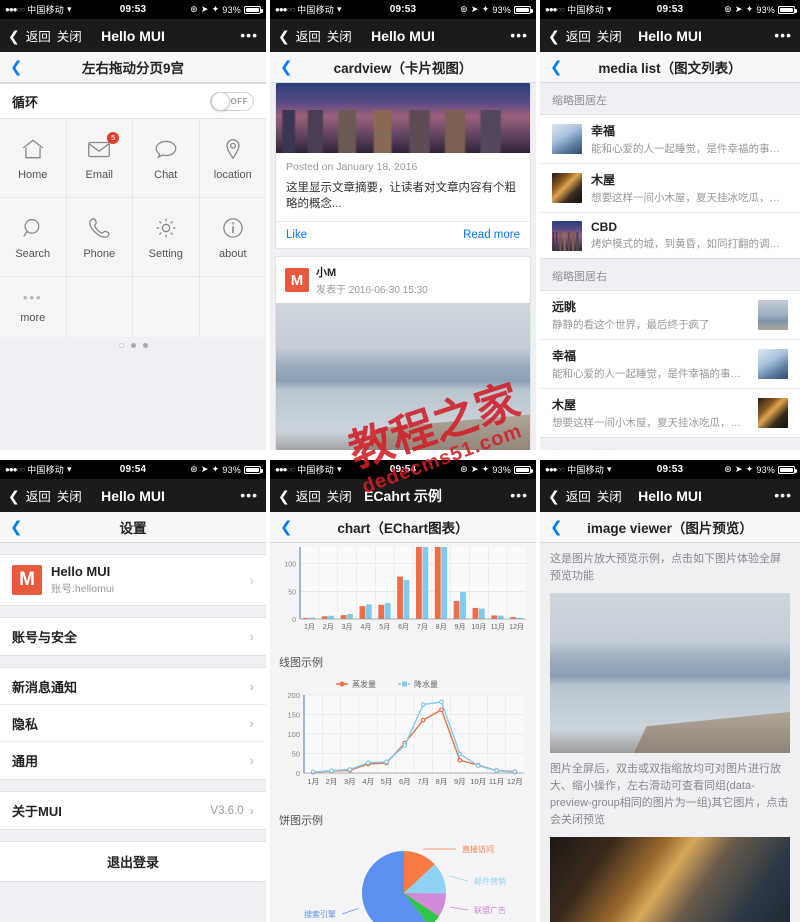 This screenshot has height=922, width=800. Describe the element at coordinates (232, 237) in the screenshot. I see `grid9-cell-about: about` at that location.